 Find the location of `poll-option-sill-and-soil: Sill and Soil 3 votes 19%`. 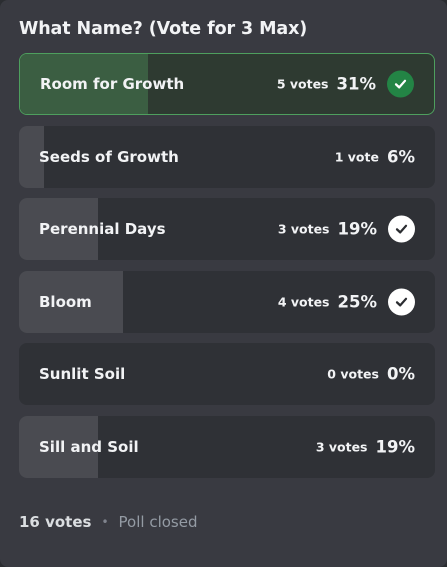

poll-option-sill-and-soil: Sill and Soil 3 votes 19% is located at coordinates (227, 446).